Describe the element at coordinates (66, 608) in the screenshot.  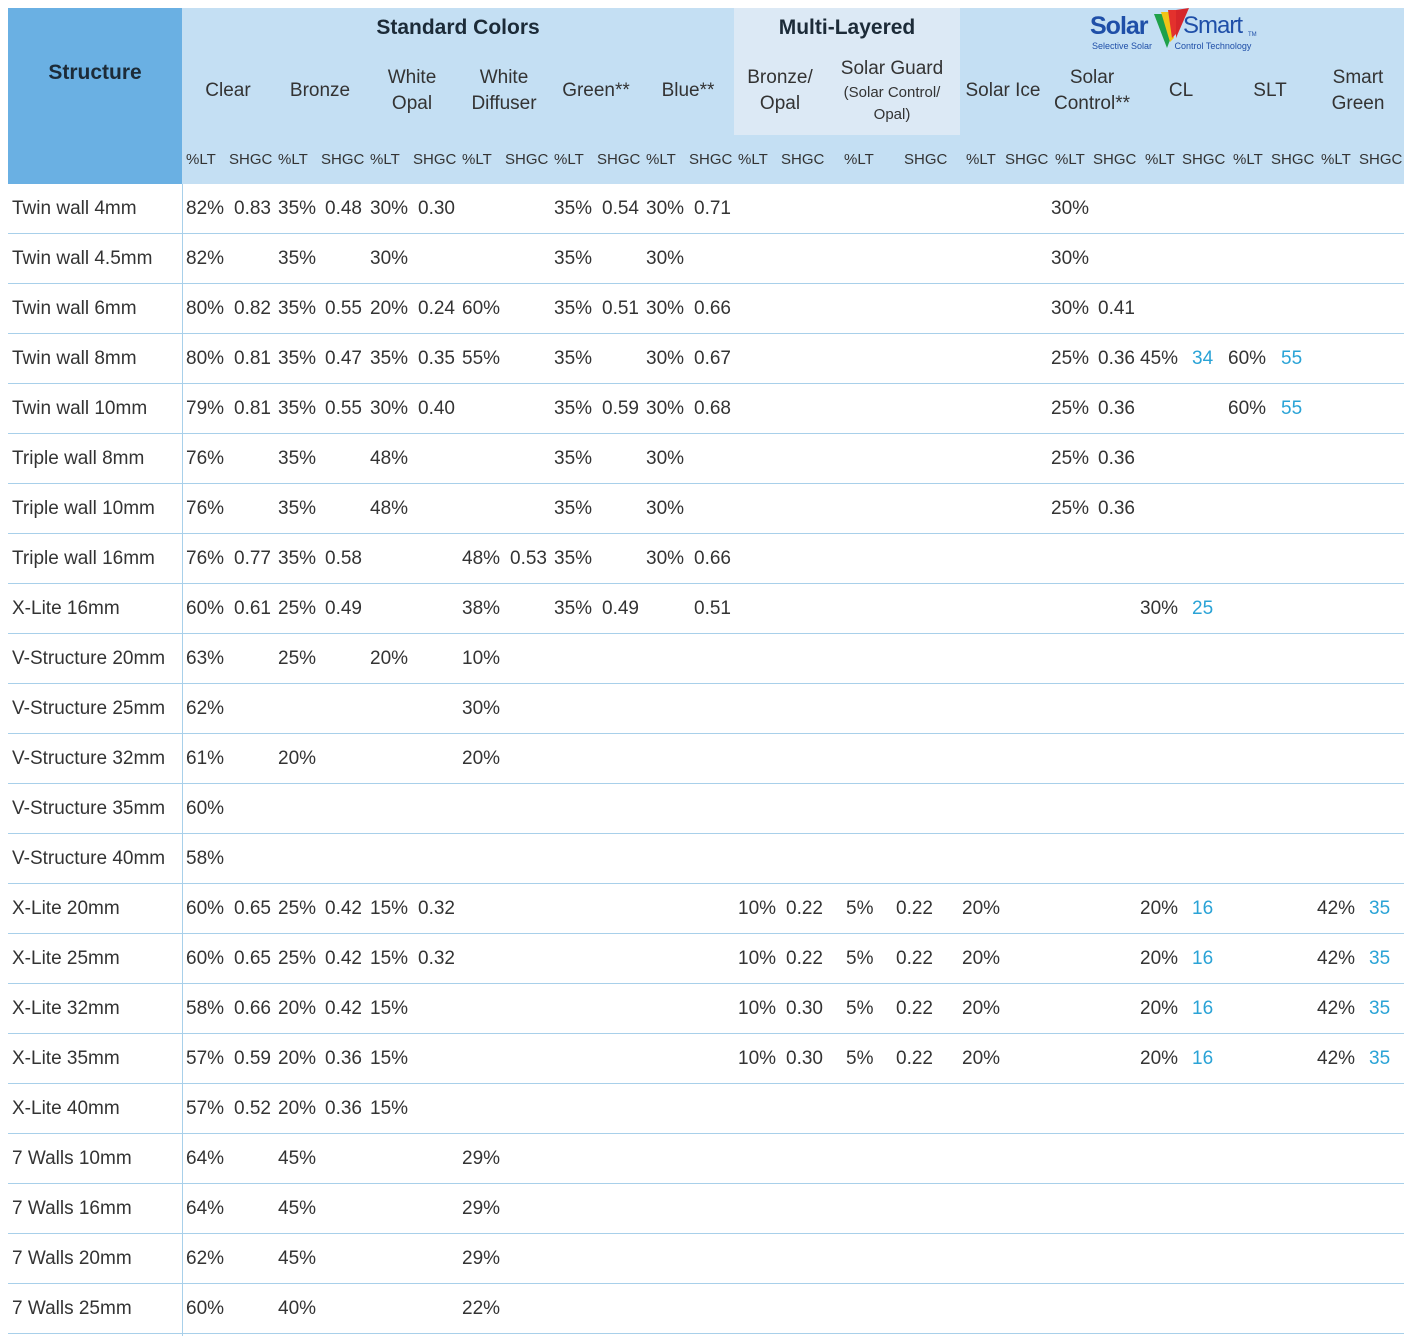
I see `structure-name: X-Lite 16mm` at that location.